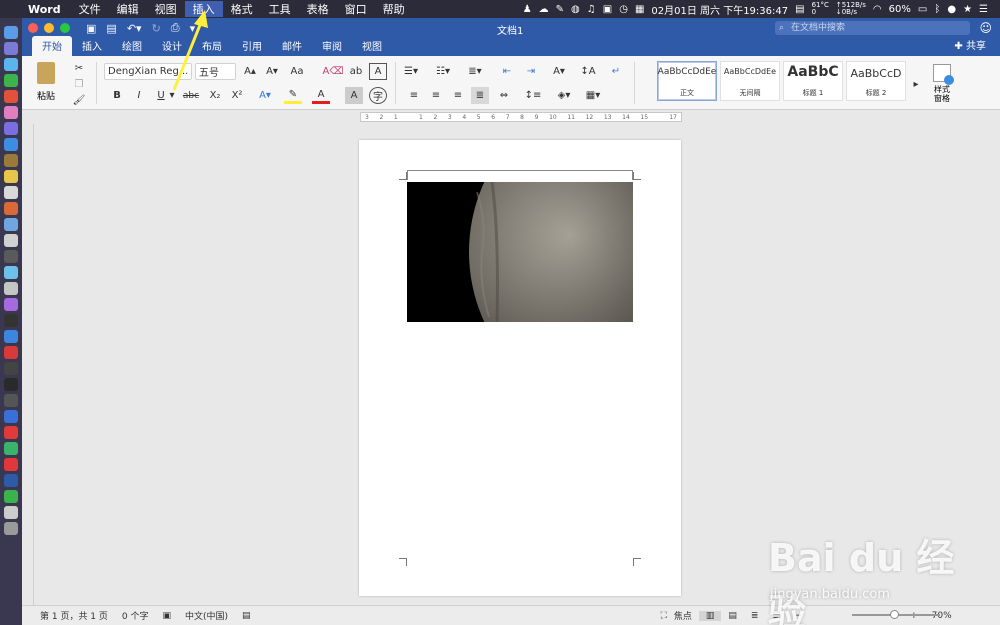 The width and height of the screenshot is (1000, 625). Describe the element at coordinates (813, 81) in the screenshot. I see `style-heading-1: AaBbC 标题 1` at that location.